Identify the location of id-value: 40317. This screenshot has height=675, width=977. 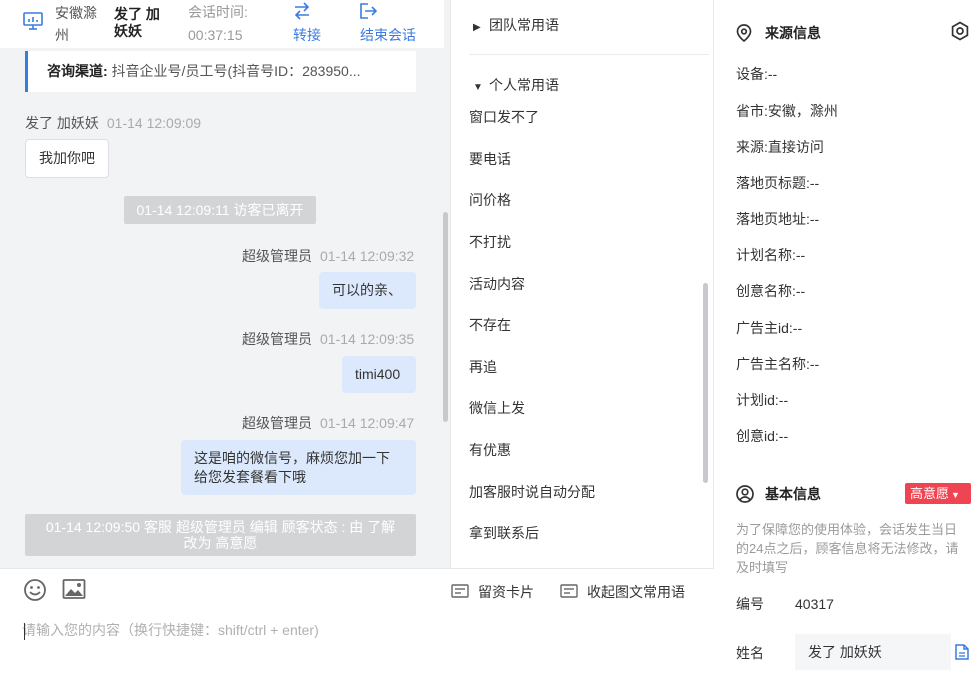
(814, 604).